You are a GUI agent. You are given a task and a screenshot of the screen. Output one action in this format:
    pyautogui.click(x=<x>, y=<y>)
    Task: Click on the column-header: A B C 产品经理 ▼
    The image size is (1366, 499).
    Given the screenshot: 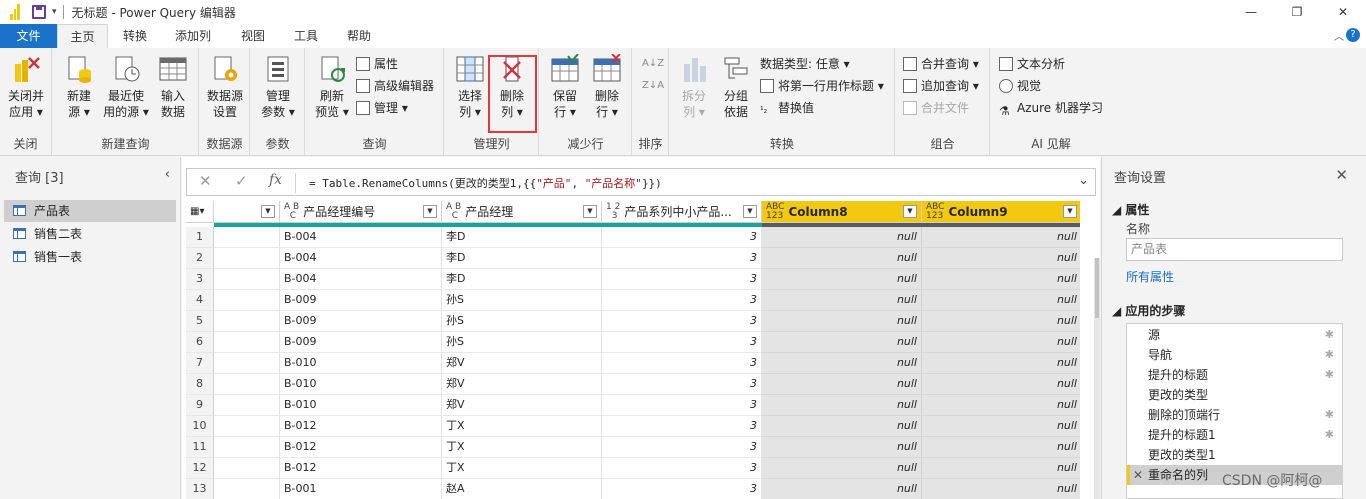 What is the action you would take?
    pyautogui.click(x=522, y=212)
    